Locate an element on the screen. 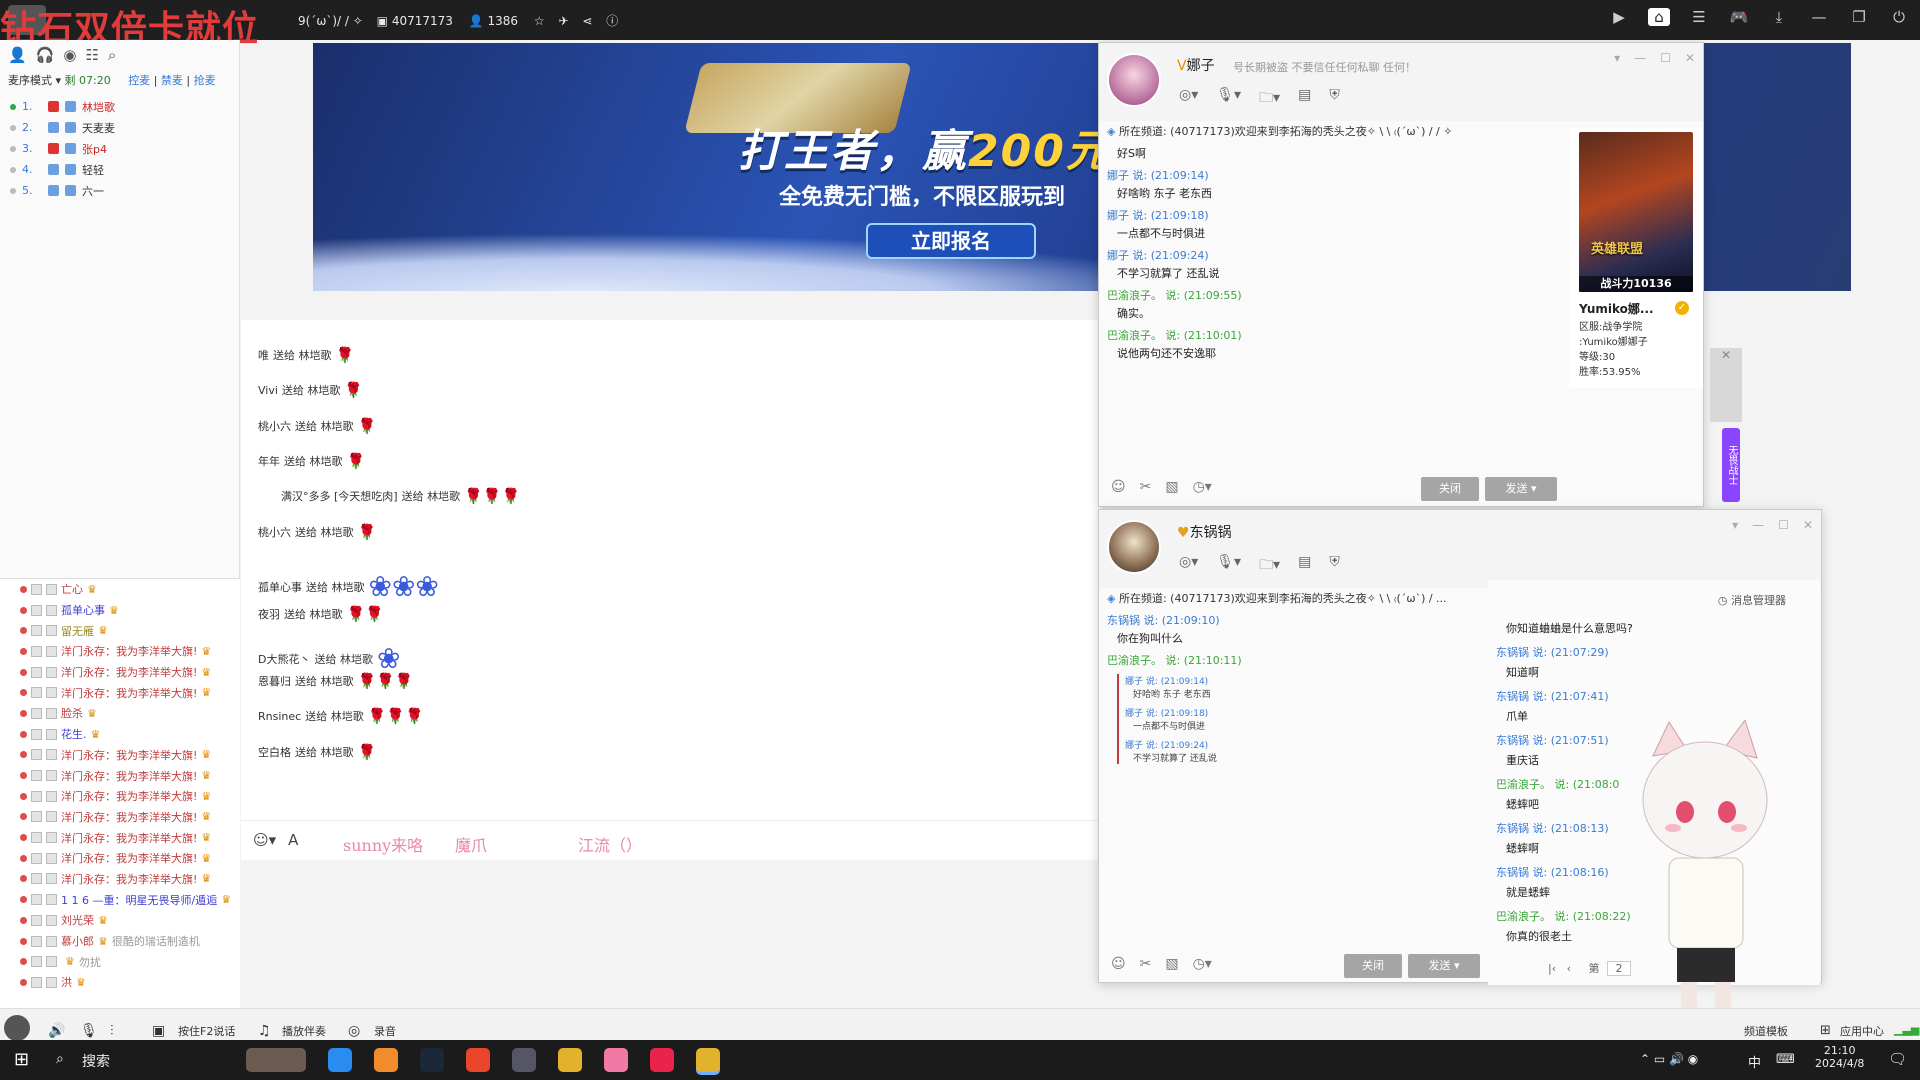 Image resolution: width=1920 pixels, height=1080 pixels. channel-template-button: 频道模板 is located at coordinates (1766, 1031).